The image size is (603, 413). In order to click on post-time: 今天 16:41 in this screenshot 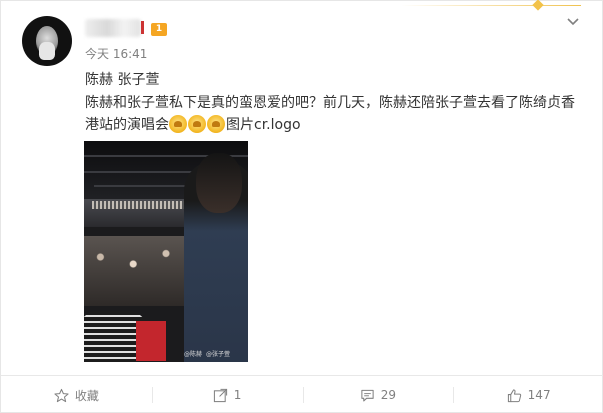, I will do `click(116, 53)`.